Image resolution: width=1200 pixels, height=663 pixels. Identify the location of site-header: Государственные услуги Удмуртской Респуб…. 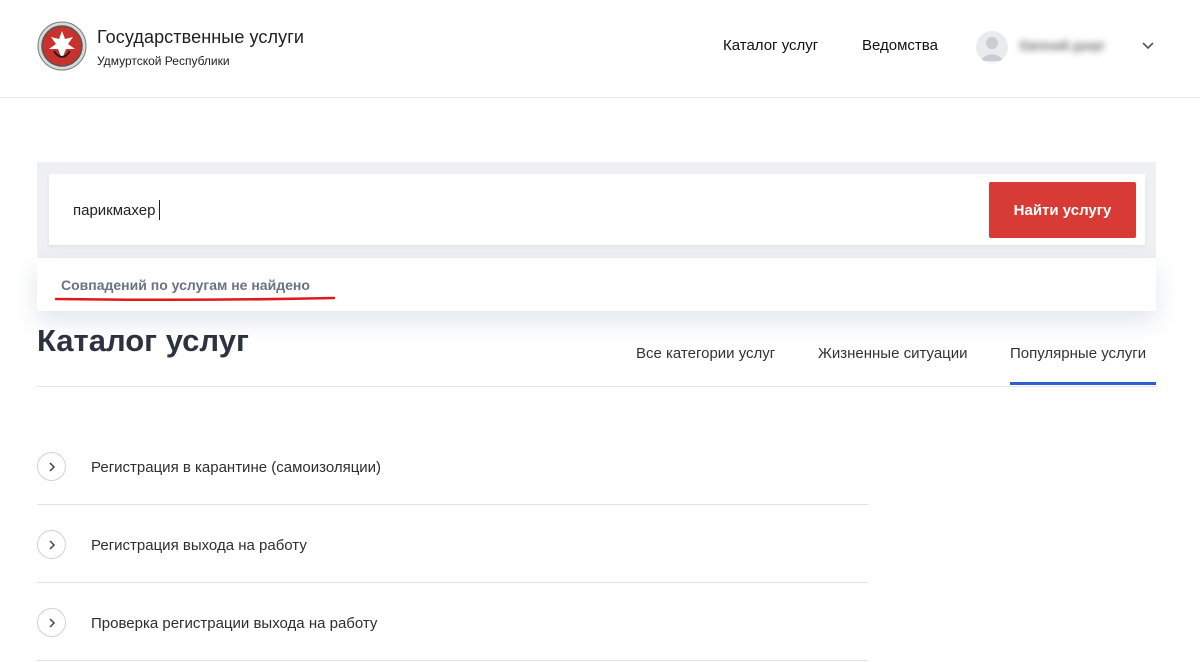
(600, 49).